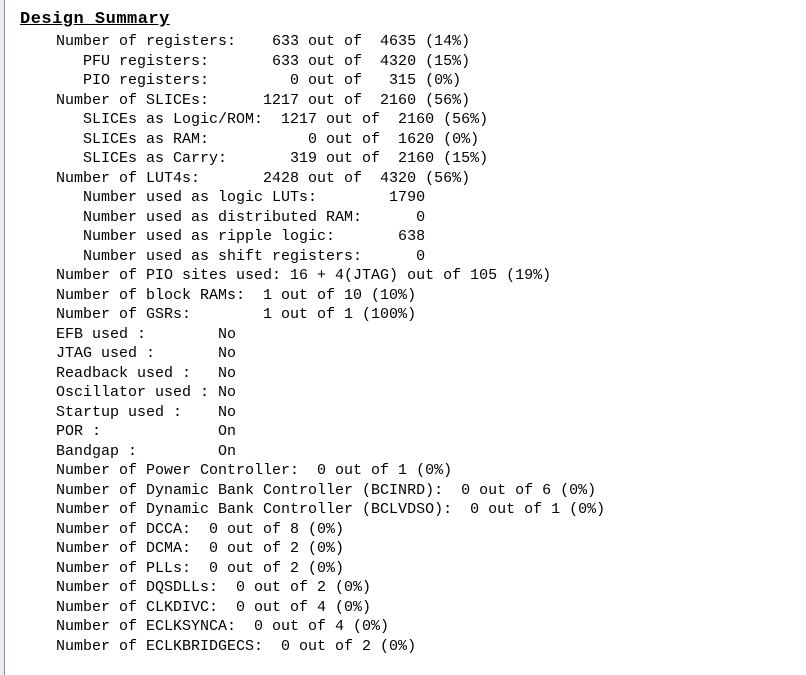 The image size is (806, 675). I want to click on report-line: Number of ECLKBRIDGECS: 0 out of 2 (0%), so click(218, 646).